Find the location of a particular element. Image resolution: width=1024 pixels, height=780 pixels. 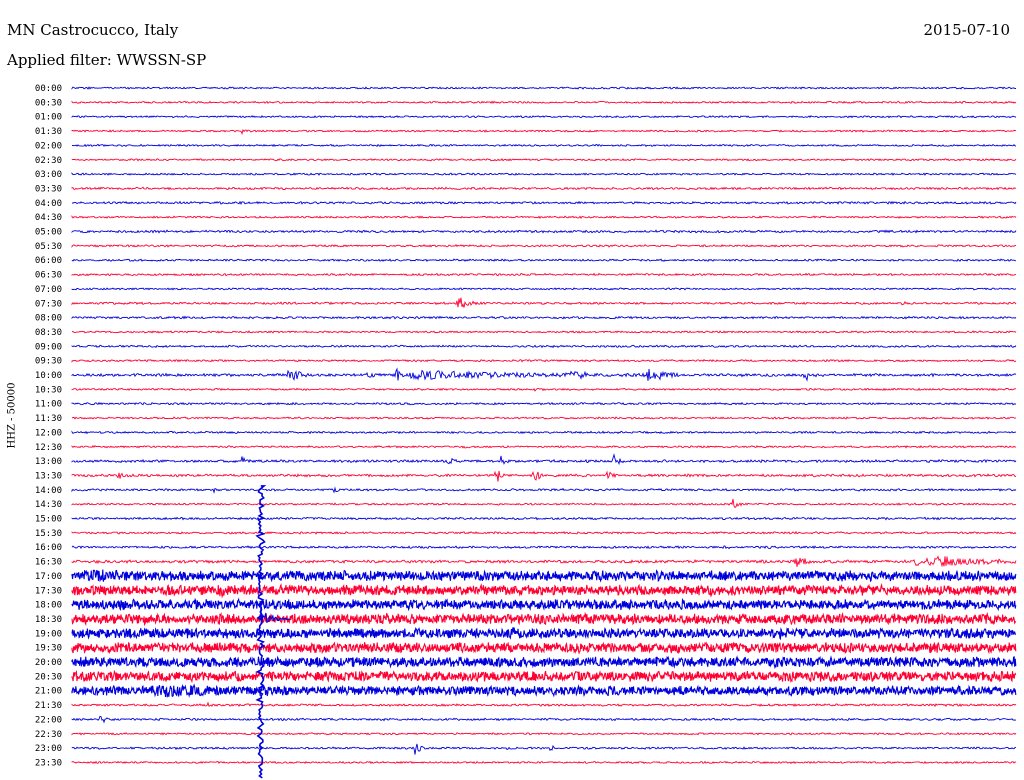

row-label: 04:00 is located at coordinates (48, 204).